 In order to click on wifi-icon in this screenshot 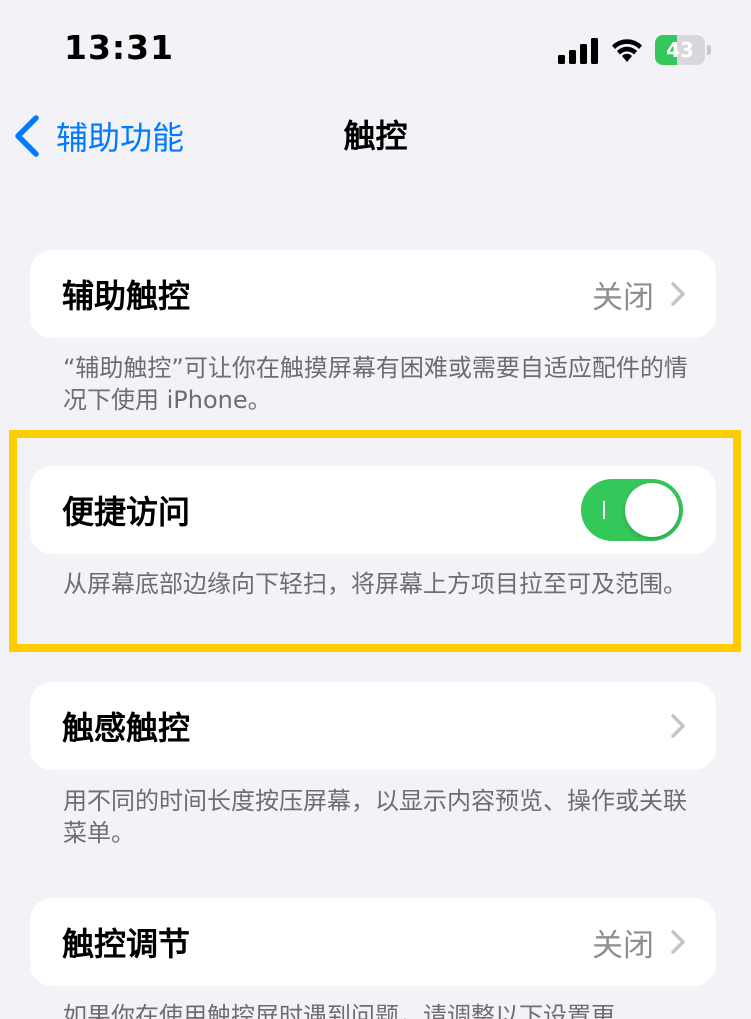, I will do `click(627, 50)`.